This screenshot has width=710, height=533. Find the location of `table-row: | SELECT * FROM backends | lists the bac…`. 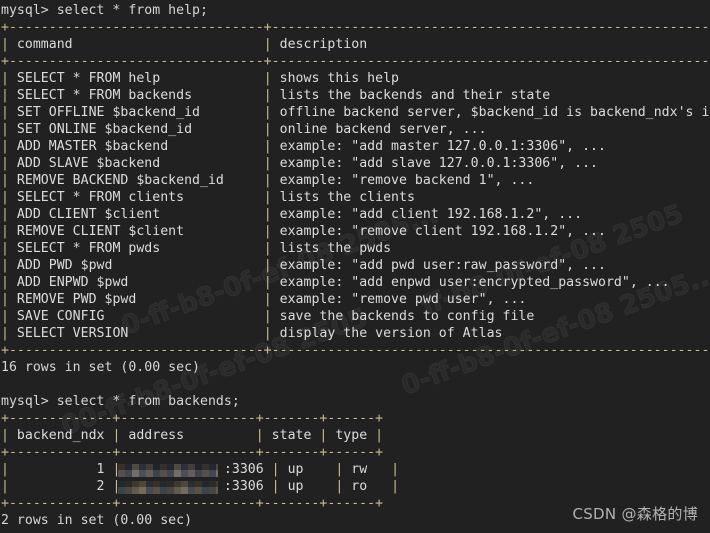

table-row: | SELECT * FROM backends | lists the bac… is located at coordinates (355, 95).